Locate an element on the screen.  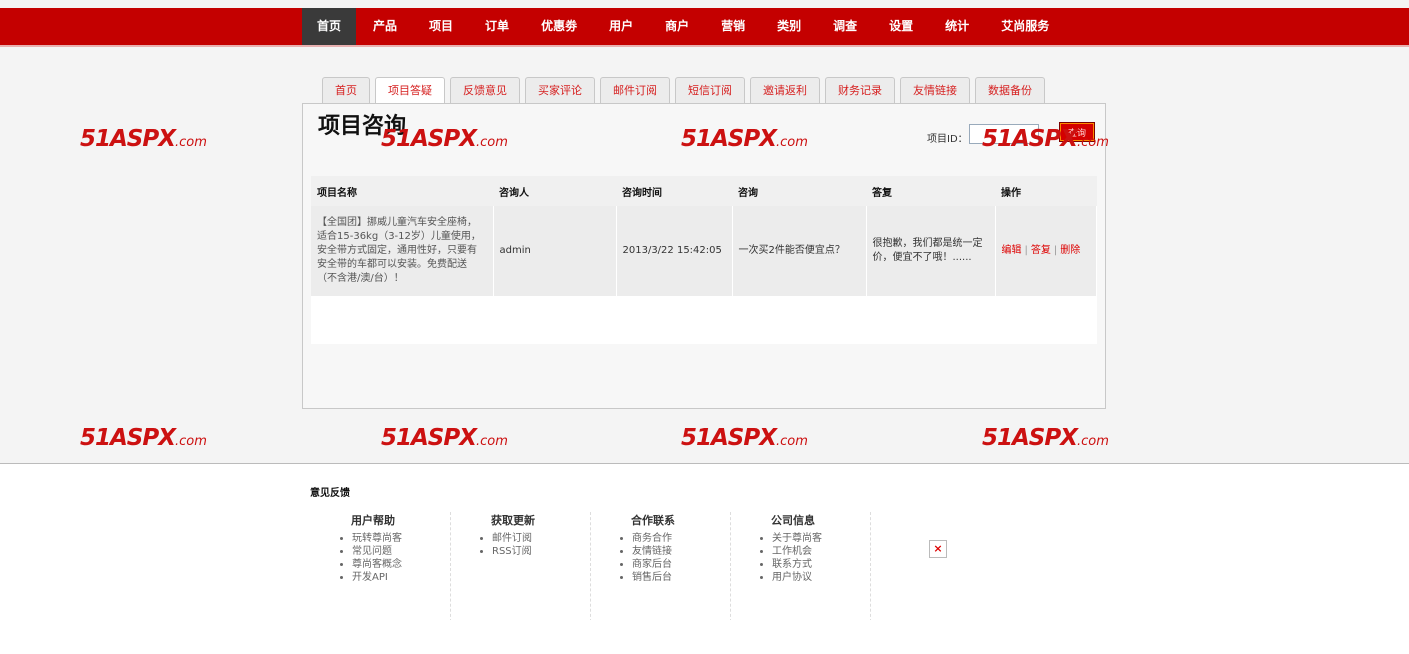
feedback-link: 意见反馈 is located at coordinates (330, 491).